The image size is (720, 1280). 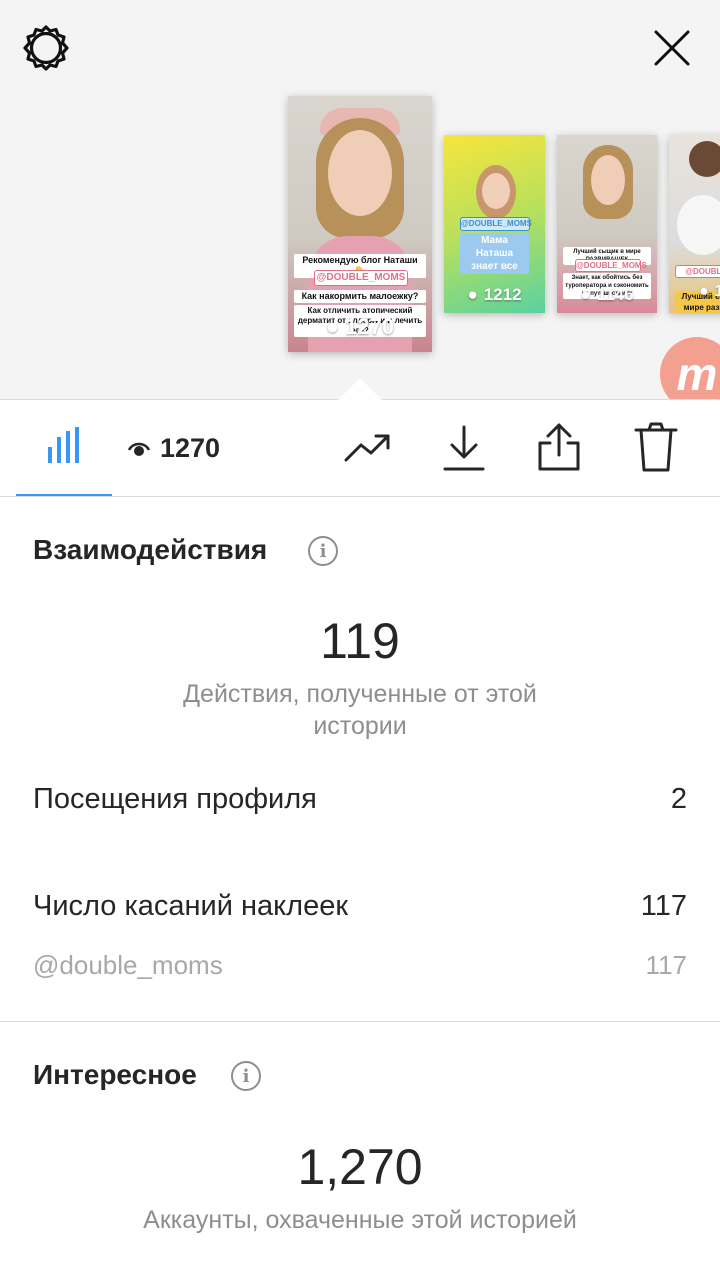 I want to click on section-title-interactions: Взаимодействия, so click(x=150, y=549).